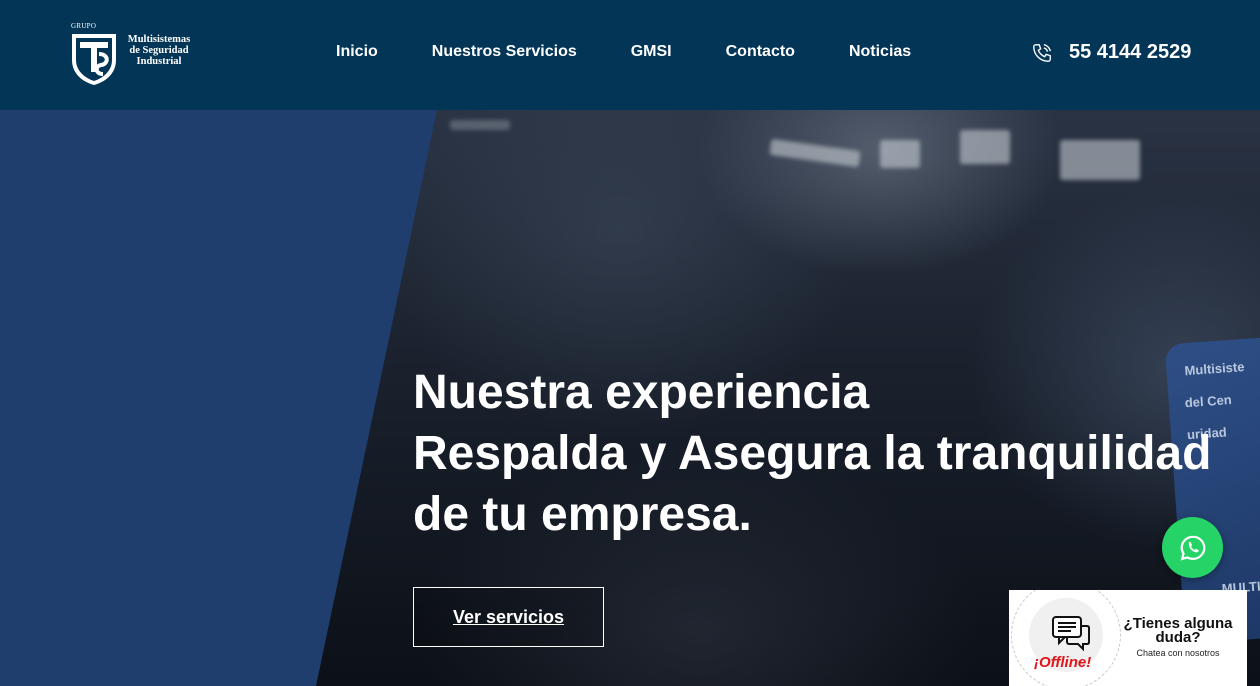 The width and height of the screenshot is (1260, 686). Describe the element at coordinates (159, 39) in the screenshot. I see `logo-line-1: Multisistemas` at that location.